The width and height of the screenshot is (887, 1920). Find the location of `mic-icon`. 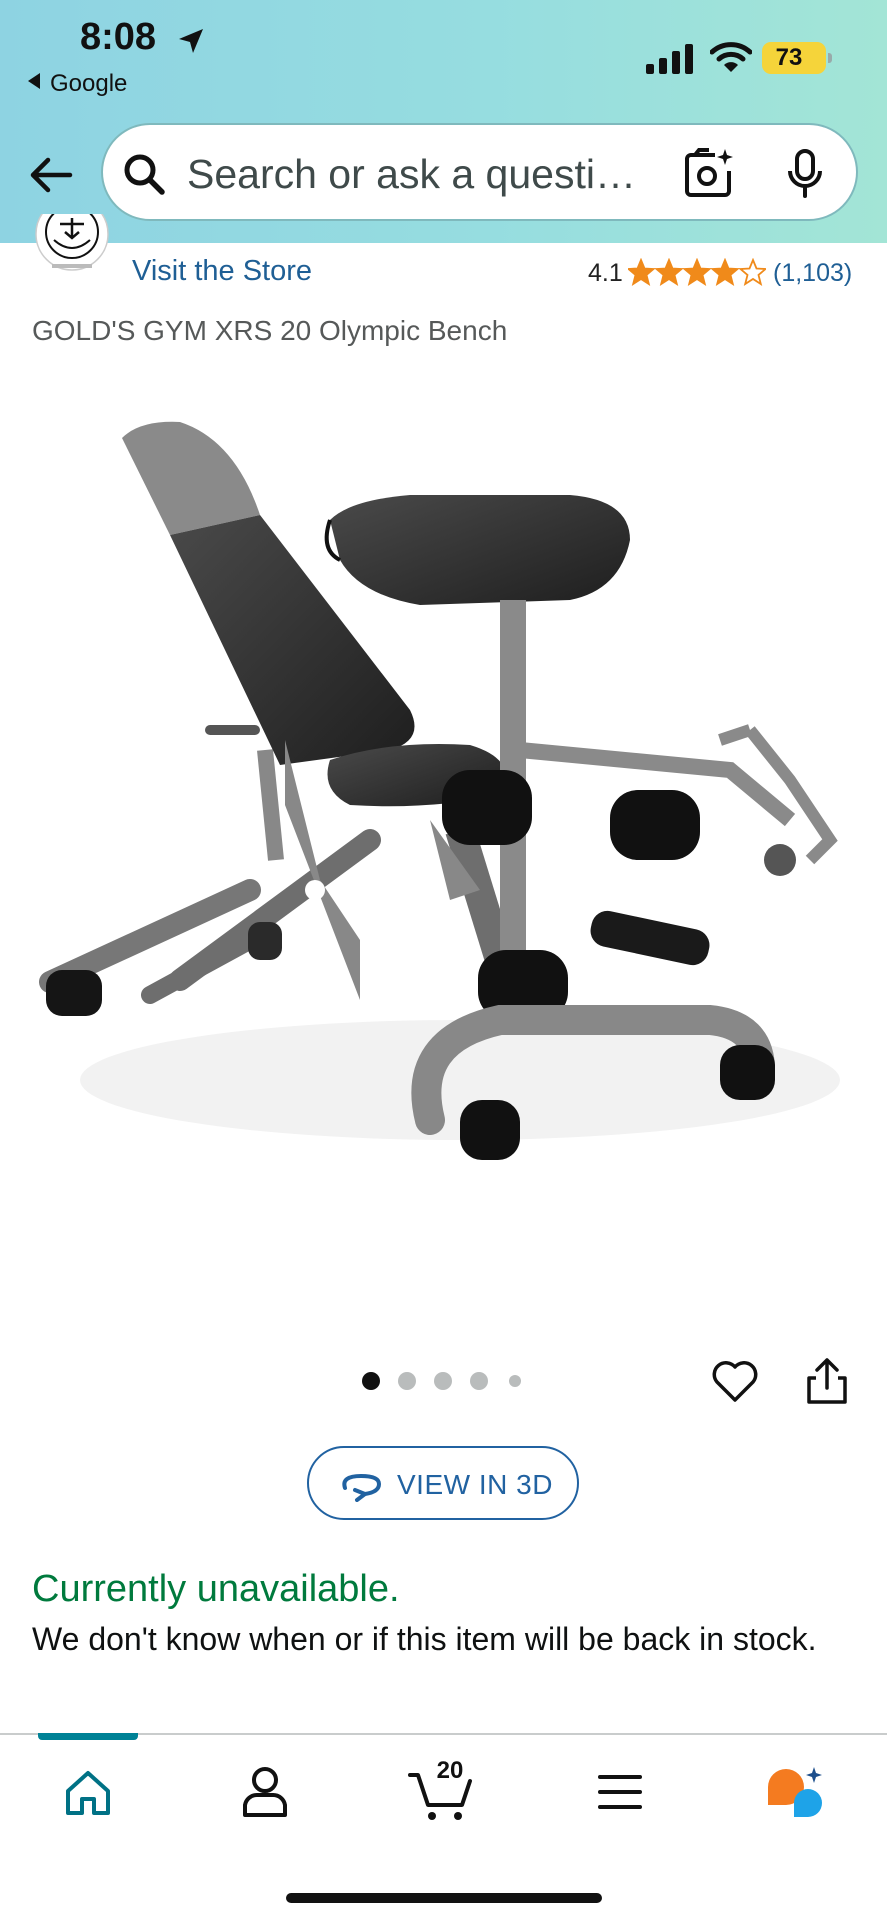

mic-icon is located at coordinates (805, 174).